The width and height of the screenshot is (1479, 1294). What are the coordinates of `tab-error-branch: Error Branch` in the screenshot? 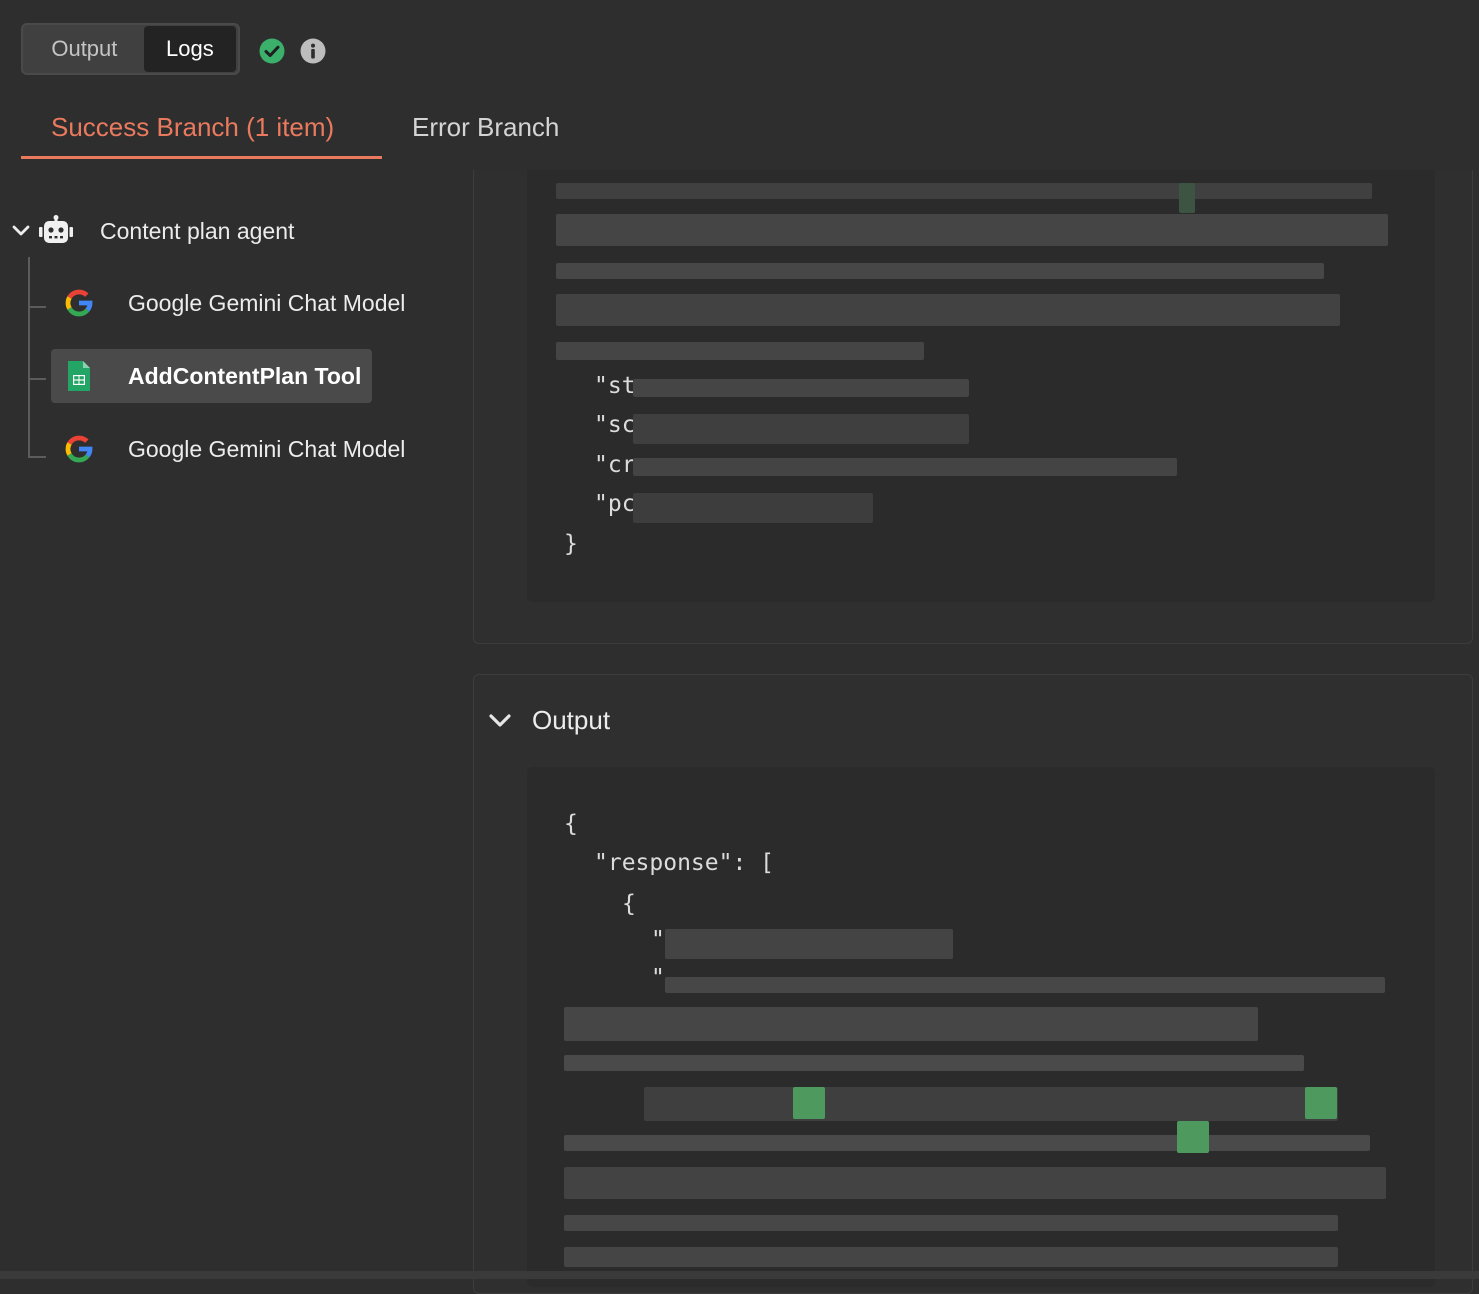 It's located at (485, 127).